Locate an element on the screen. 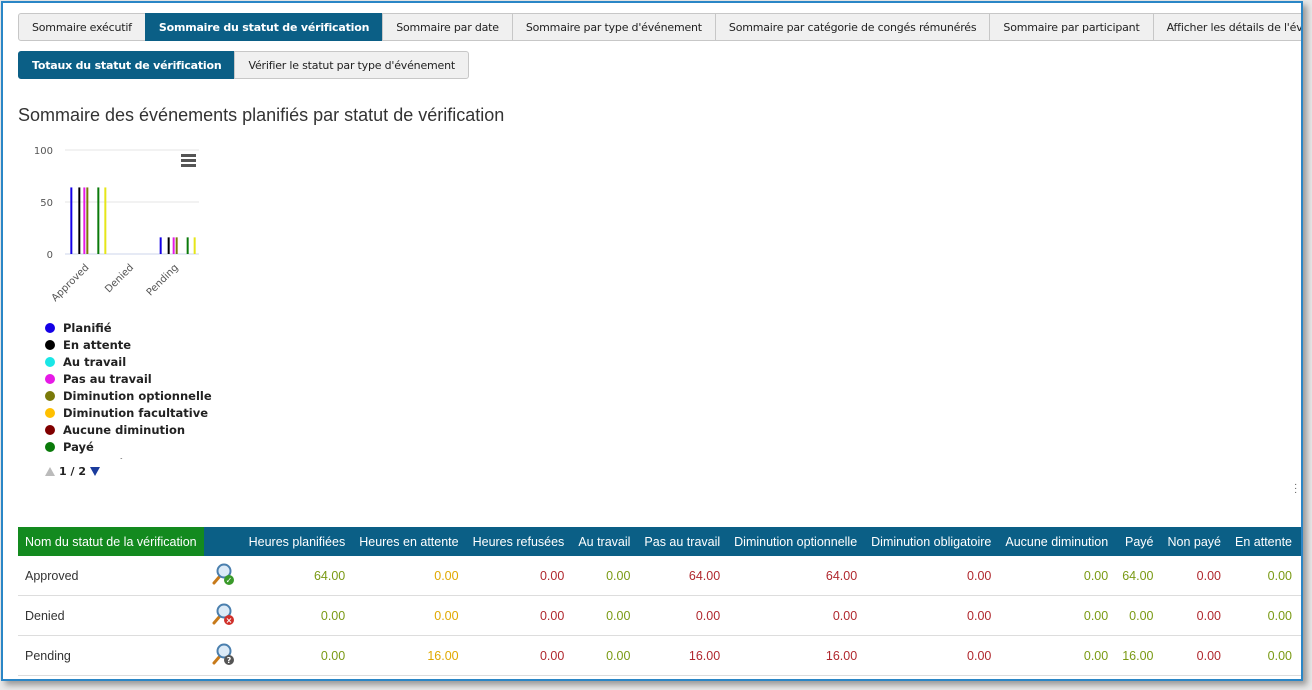 This screenshot has width=1312, height=690. column-header: En attente is located at coordinates (1264, 541).